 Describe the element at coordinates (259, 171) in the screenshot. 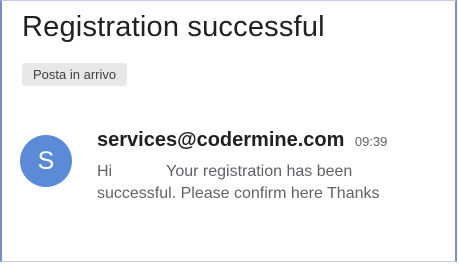

I see `snippet-text-1: Your registration has been` at that location.